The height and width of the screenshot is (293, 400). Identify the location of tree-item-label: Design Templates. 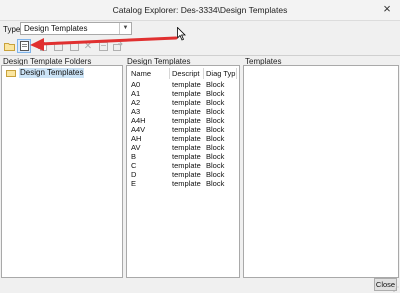
(52, 73).